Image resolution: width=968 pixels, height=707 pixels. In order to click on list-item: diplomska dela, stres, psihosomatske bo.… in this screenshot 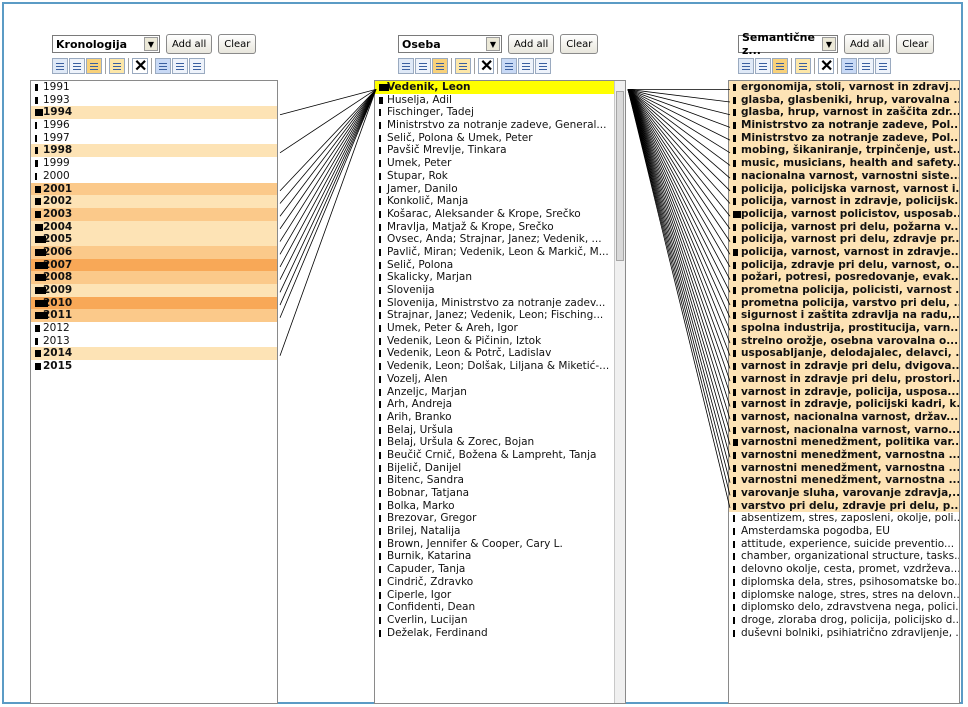, I will do `click(844, 582)`.